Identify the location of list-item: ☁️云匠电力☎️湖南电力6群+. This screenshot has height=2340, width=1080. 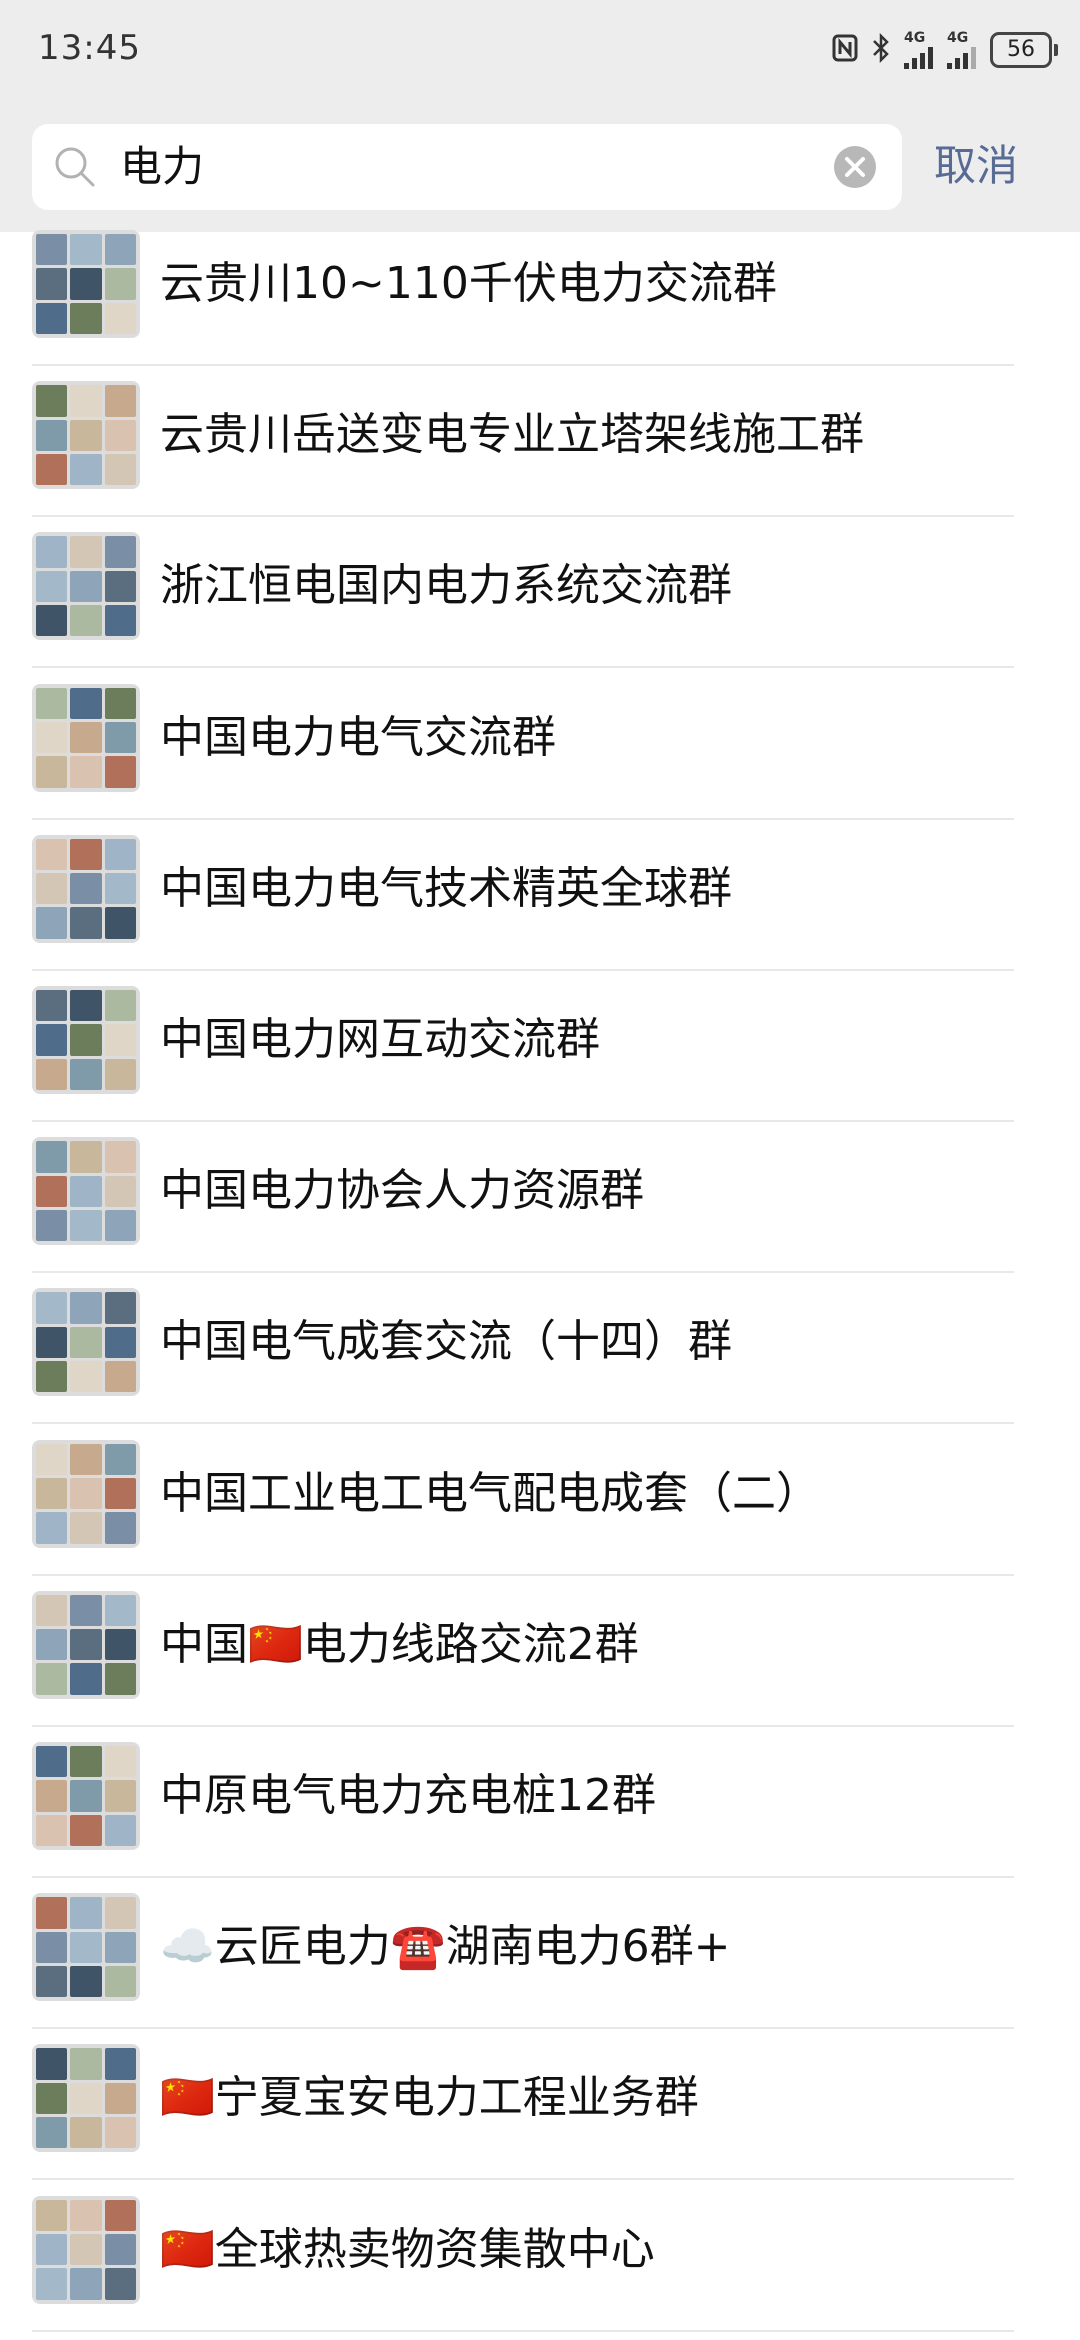
(540, 1954).